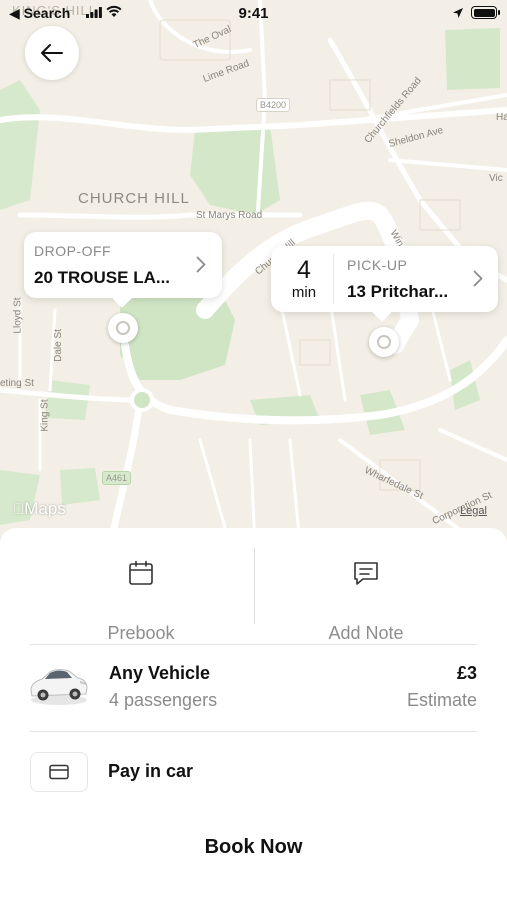 The width and height of the screenshot is (507, 900). I want to click on dropoff-pin, so click(123, 328).